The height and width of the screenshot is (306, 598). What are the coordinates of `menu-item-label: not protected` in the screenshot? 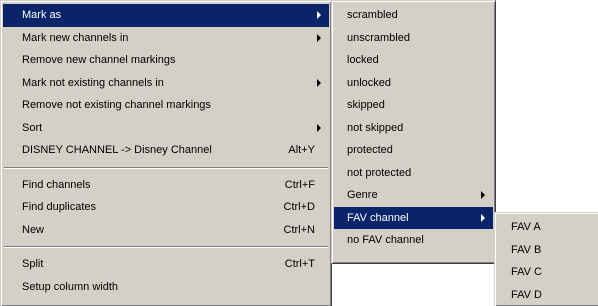 It's located at (379, 173).